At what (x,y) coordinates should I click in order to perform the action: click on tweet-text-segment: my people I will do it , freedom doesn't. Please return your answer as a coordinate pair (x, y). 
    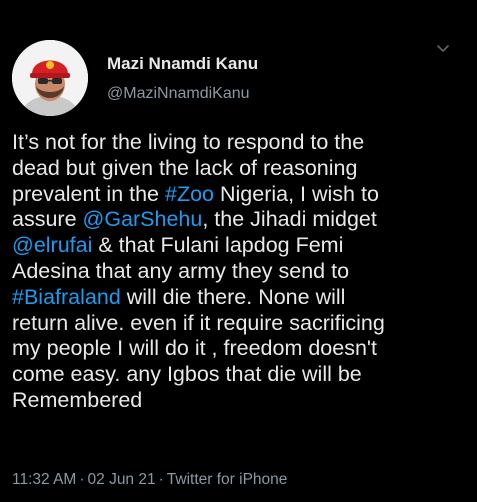
    Looking at the image, I should click on (195, 348).